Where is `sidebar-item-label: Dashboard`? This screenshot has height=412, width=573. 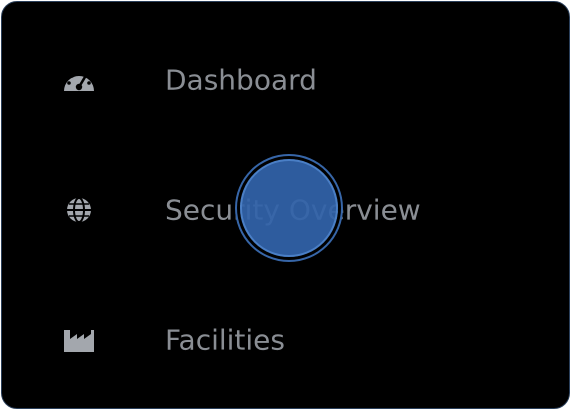 sidebar-item-label: Dashboard is located at coordinates (241, 80).